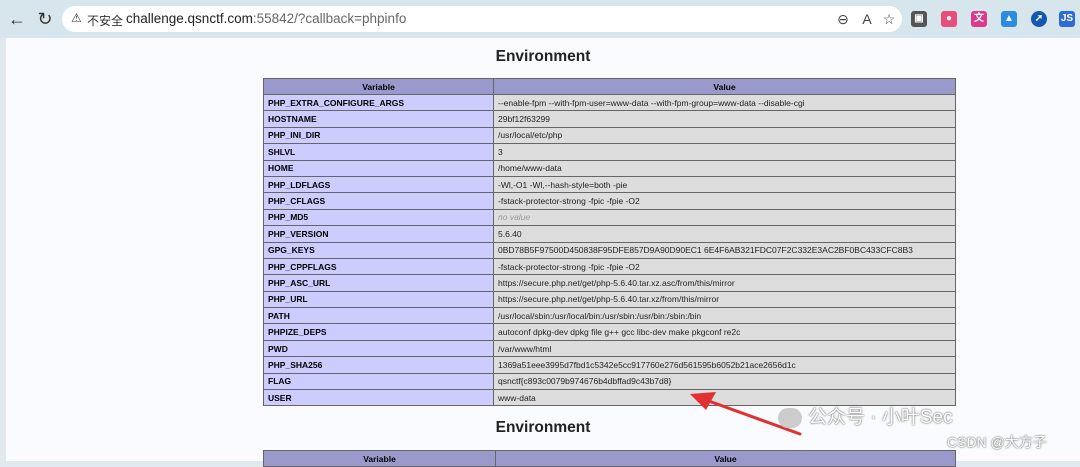 The height and width of the screenshot is (467, 1080). What do you see at coordinates (997, 442) in the screenshot?
I see `csdn-watermark: CSDN @大方子` at bounding box center [997, 442].